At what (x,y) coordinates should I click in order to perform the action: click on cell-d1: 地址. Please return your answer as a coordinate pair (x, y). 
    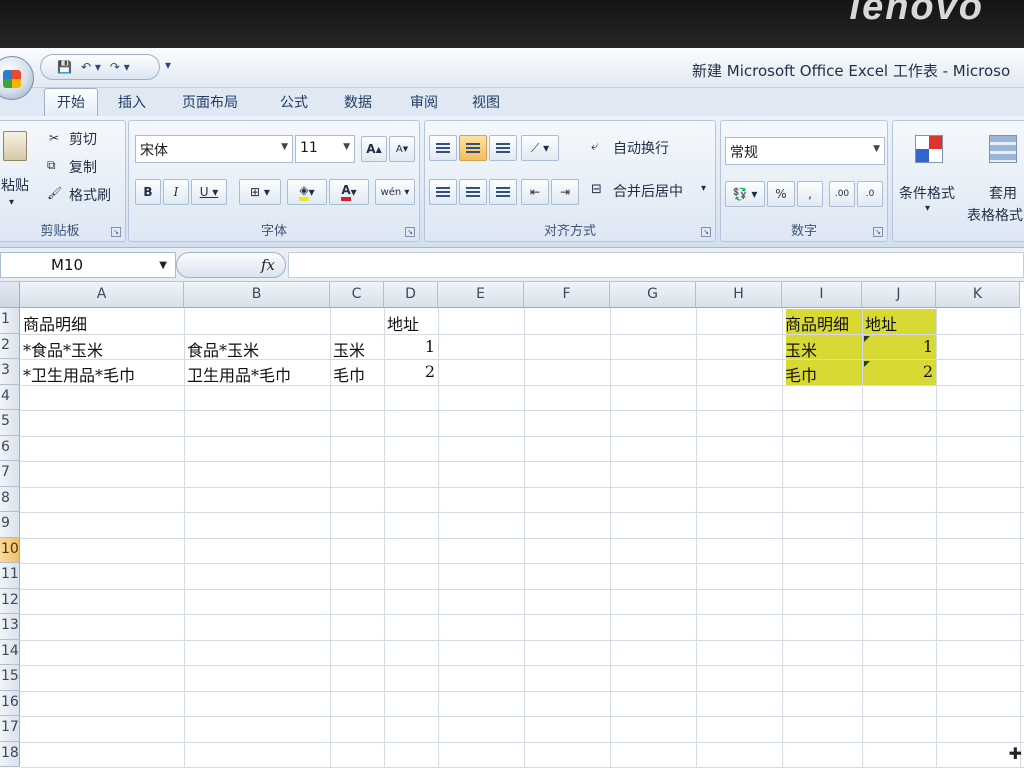
    Looking at the image, I should click on (411, 321).